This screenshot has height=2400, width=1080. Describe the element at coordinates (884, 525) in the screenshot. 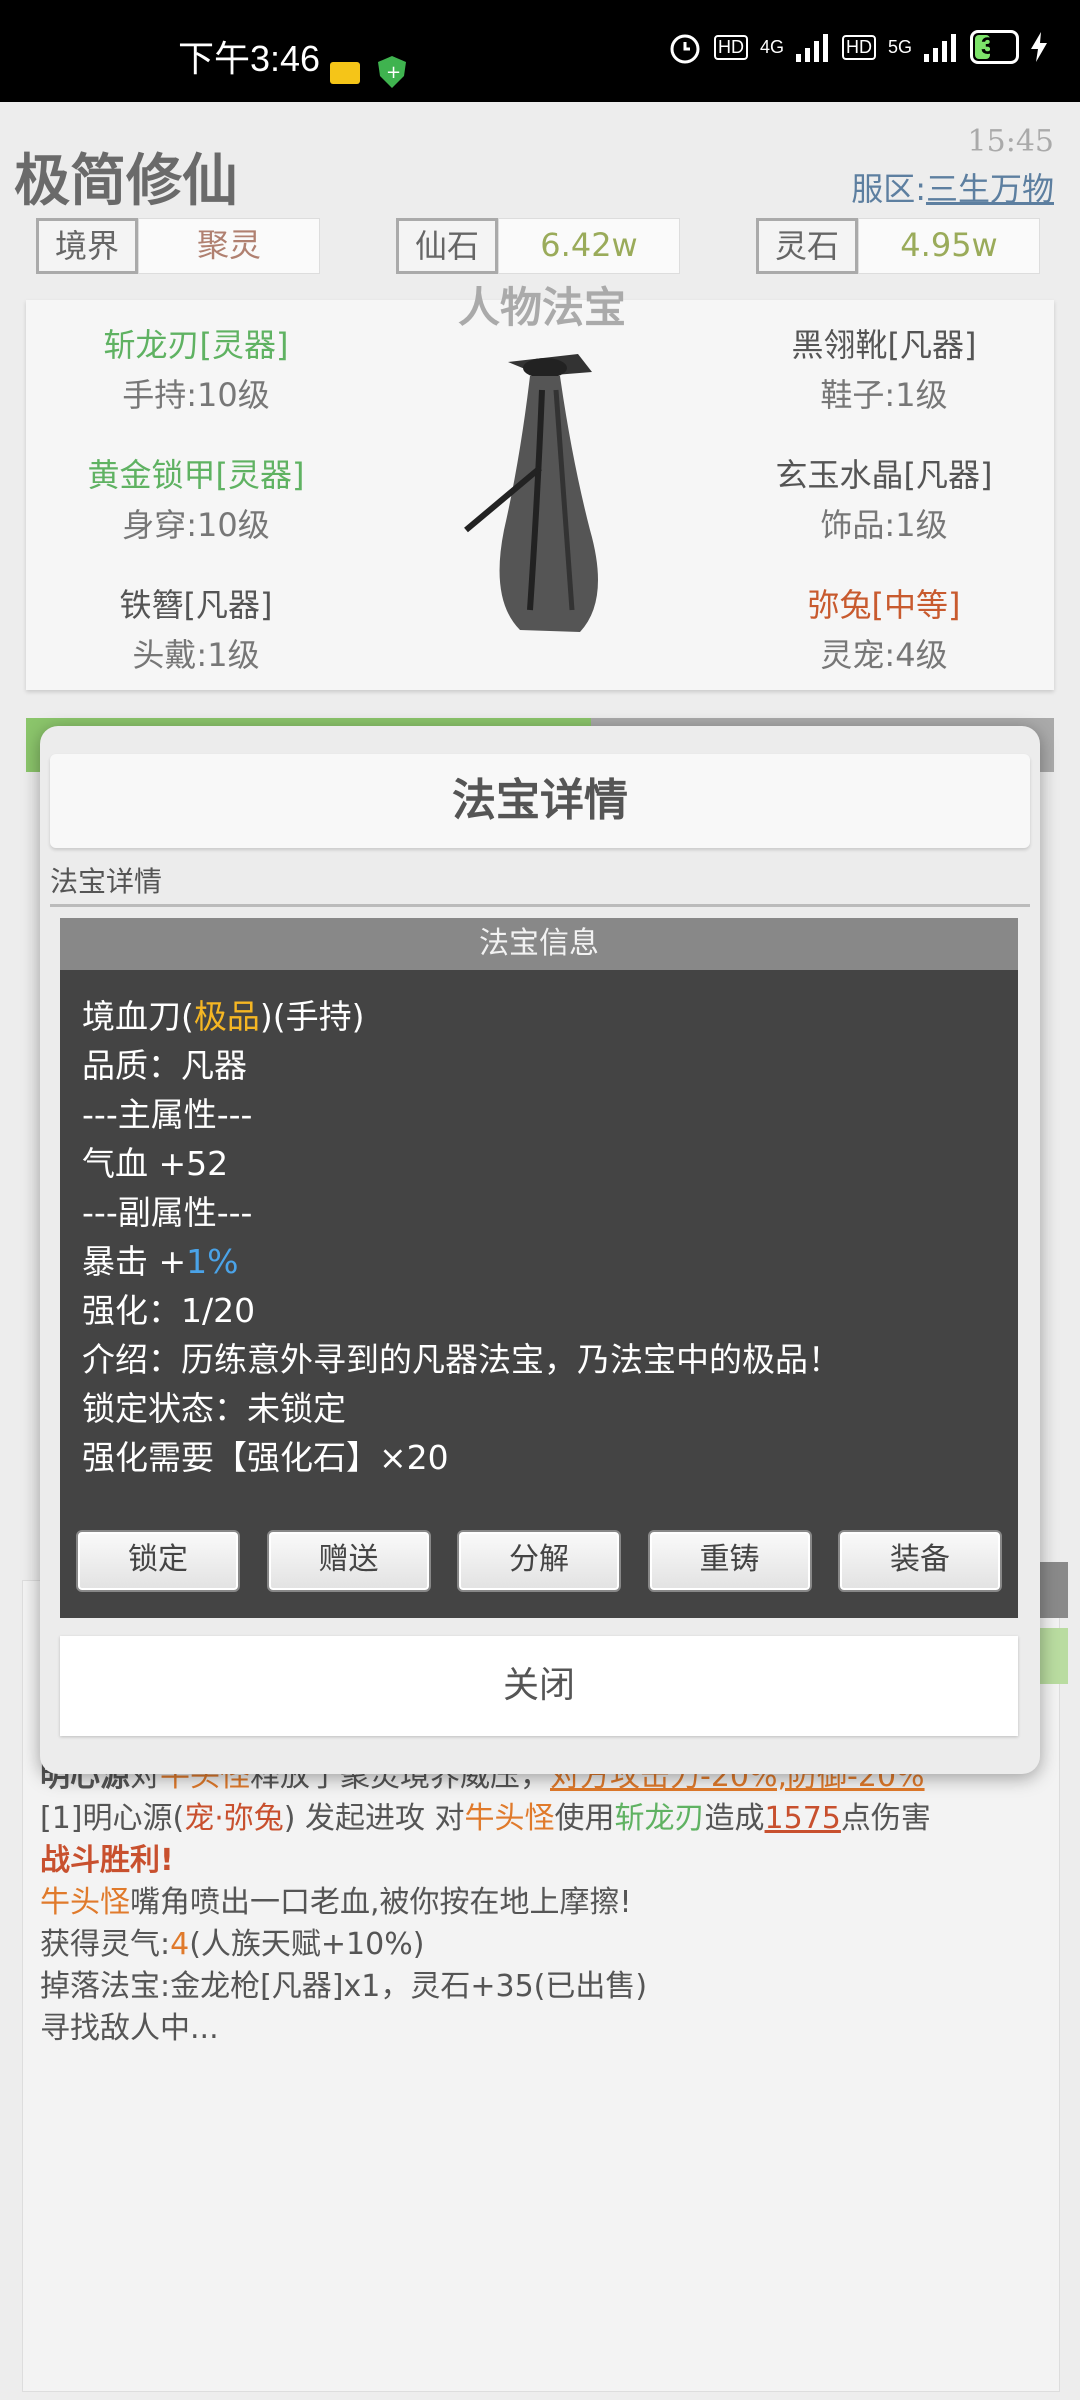

I see `equip-sub: 饰品:1级` at that location.